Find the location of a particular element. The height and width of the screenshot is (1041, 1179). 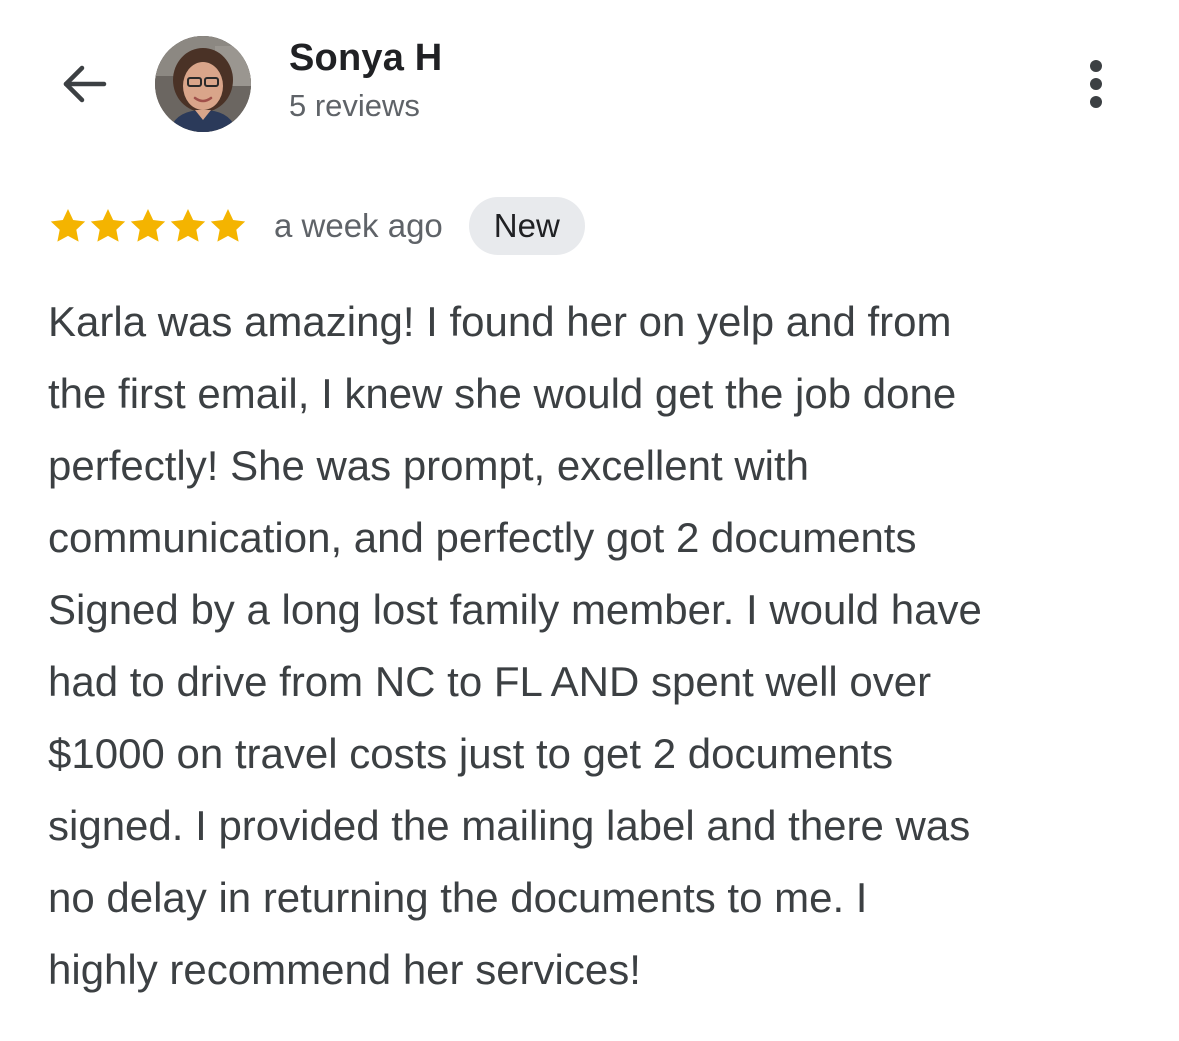

new-badge: New is located at coordinates (526, 226).